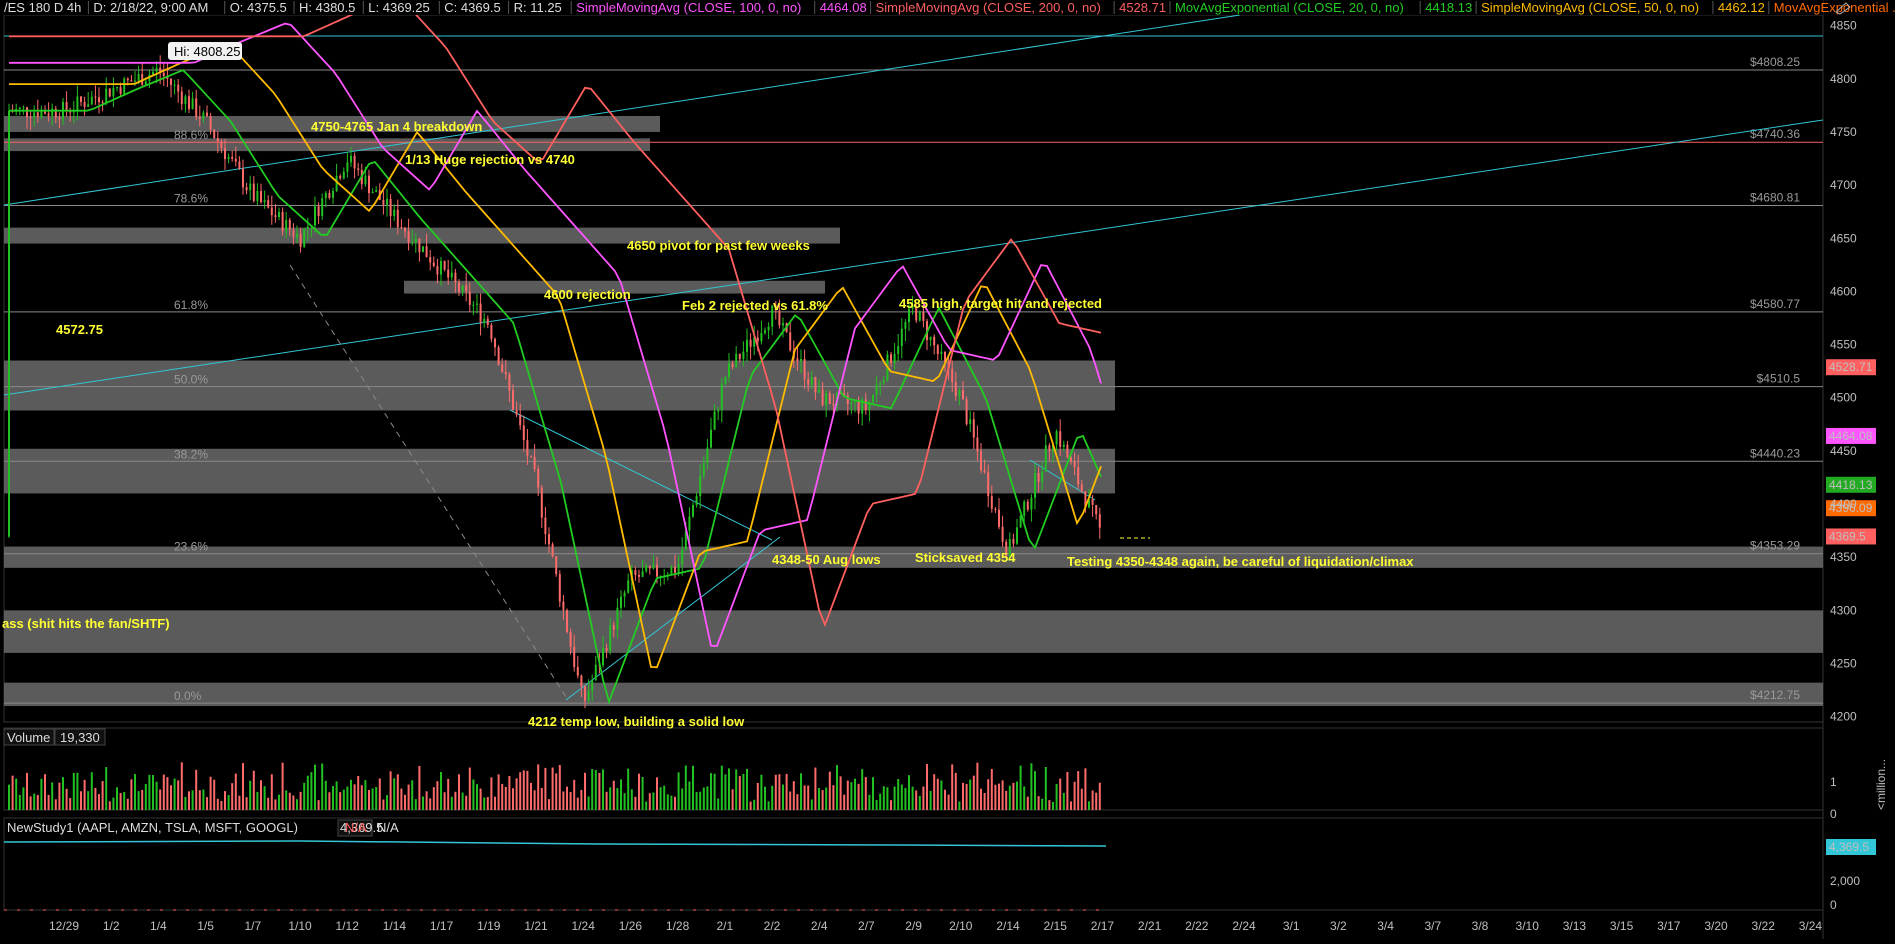  What do you see at coordinates (965, 557) in the screenshot?
I see `chart-annotation: Sticksaved 4354` at bounding box center [965, 557].